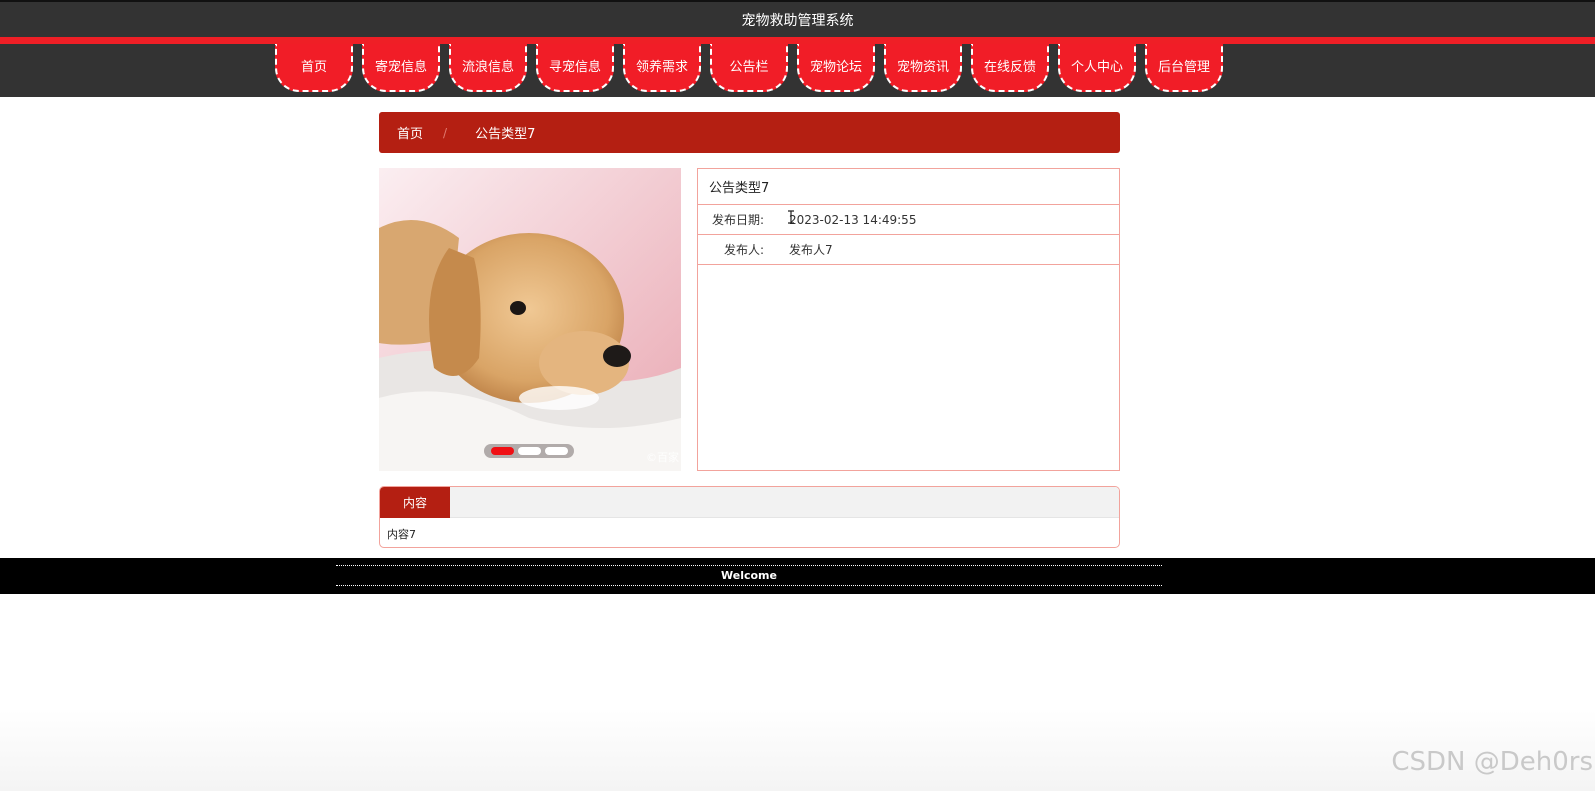 This screenshot has width=1595, height=791. Describe the element at coordinates (505, 134) in the screenshot. I see `breadcrumb-current: 公告类型7` at that location.